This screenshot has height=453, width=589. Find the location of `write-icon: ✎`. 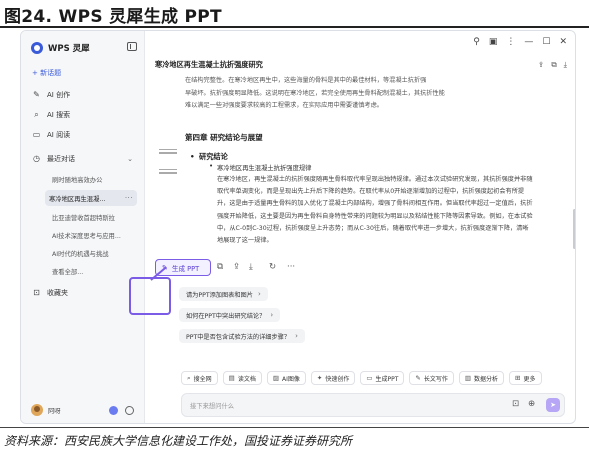

write-icon: ✎ is located at coordinates (418, 378).